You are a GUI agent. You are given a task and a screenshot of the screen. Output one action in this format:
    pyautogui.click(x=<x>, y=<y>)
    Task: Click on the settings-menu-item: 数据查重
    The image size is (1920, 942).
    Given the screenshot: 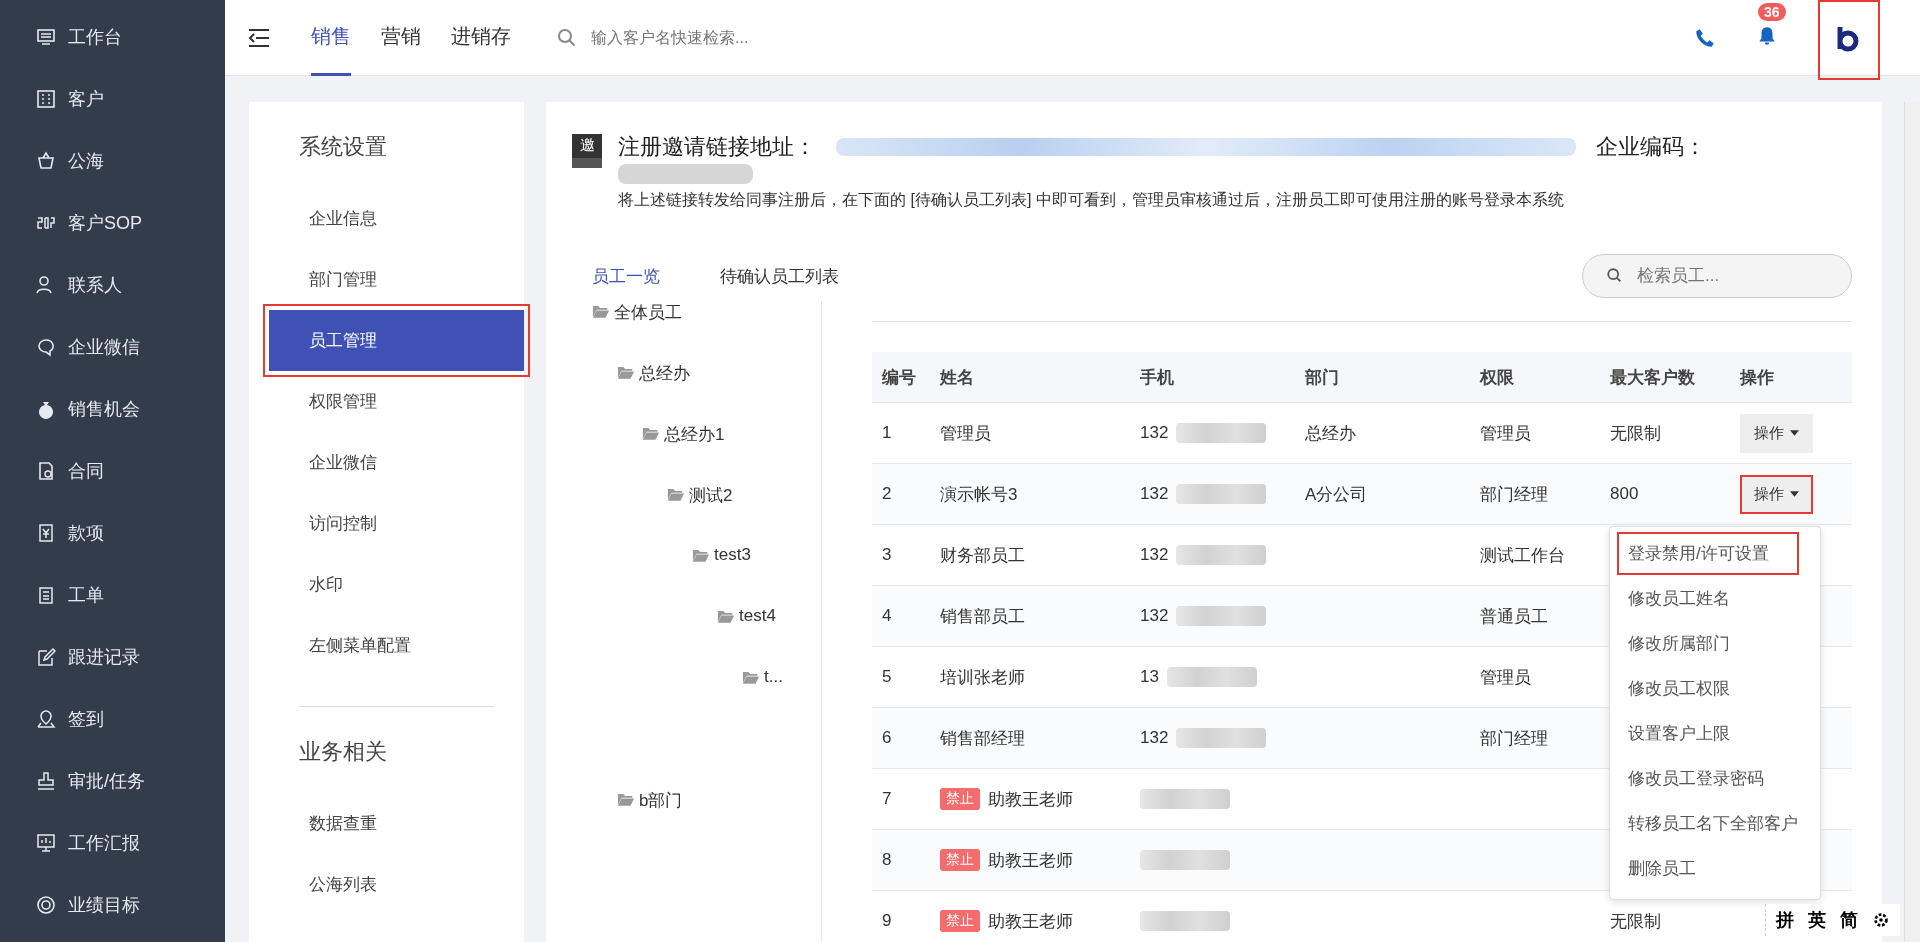 What is the action you would take?
    pyautogui.click(x=396, y=823)
    